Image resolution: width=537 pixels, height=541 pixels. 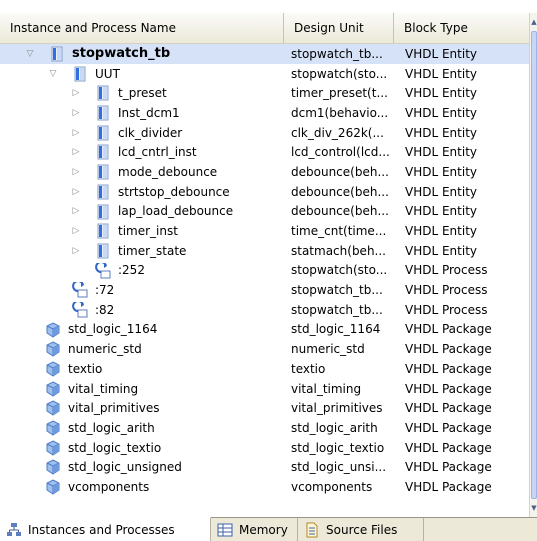 I want to click on scroll-down-icon: ▼, so click(x=534, y=508).